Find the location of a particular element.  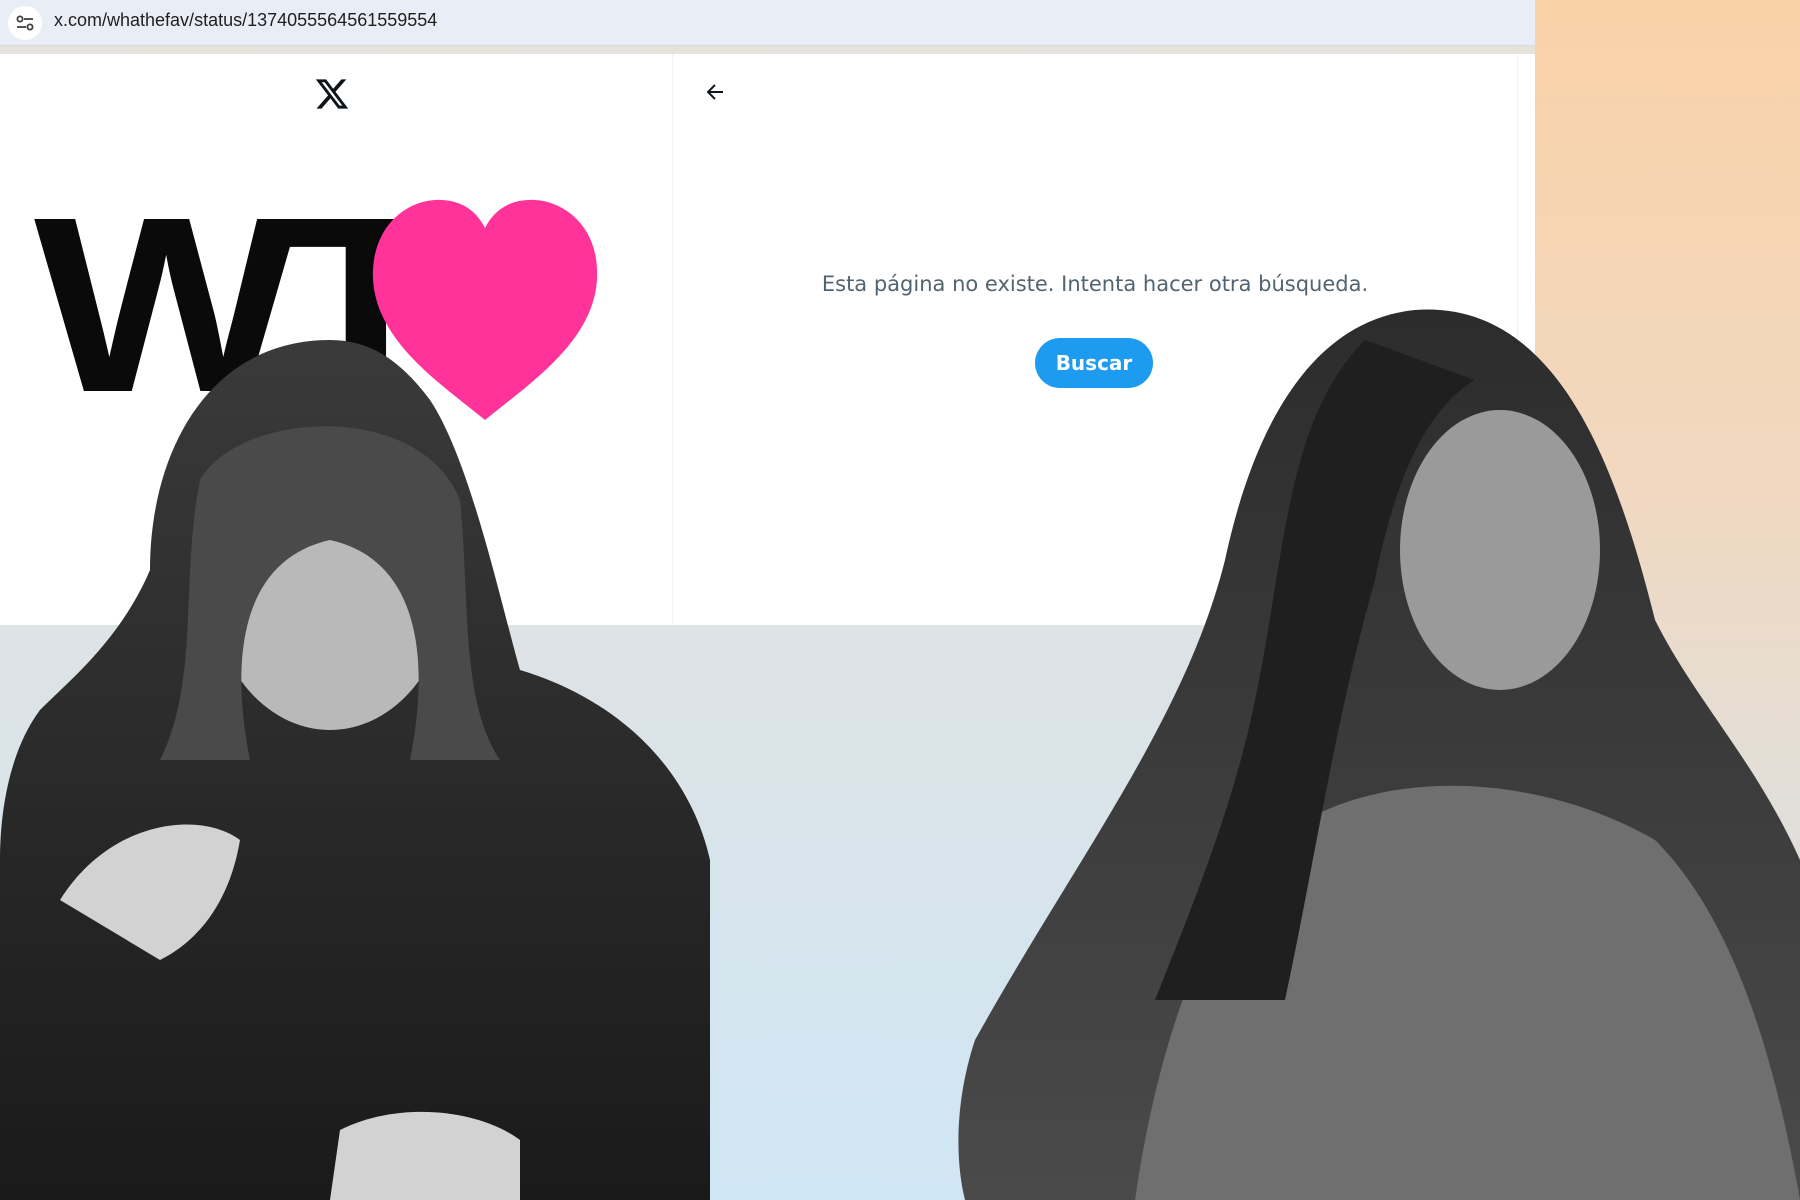

site-info-icon is located at coordinates (25, 23).